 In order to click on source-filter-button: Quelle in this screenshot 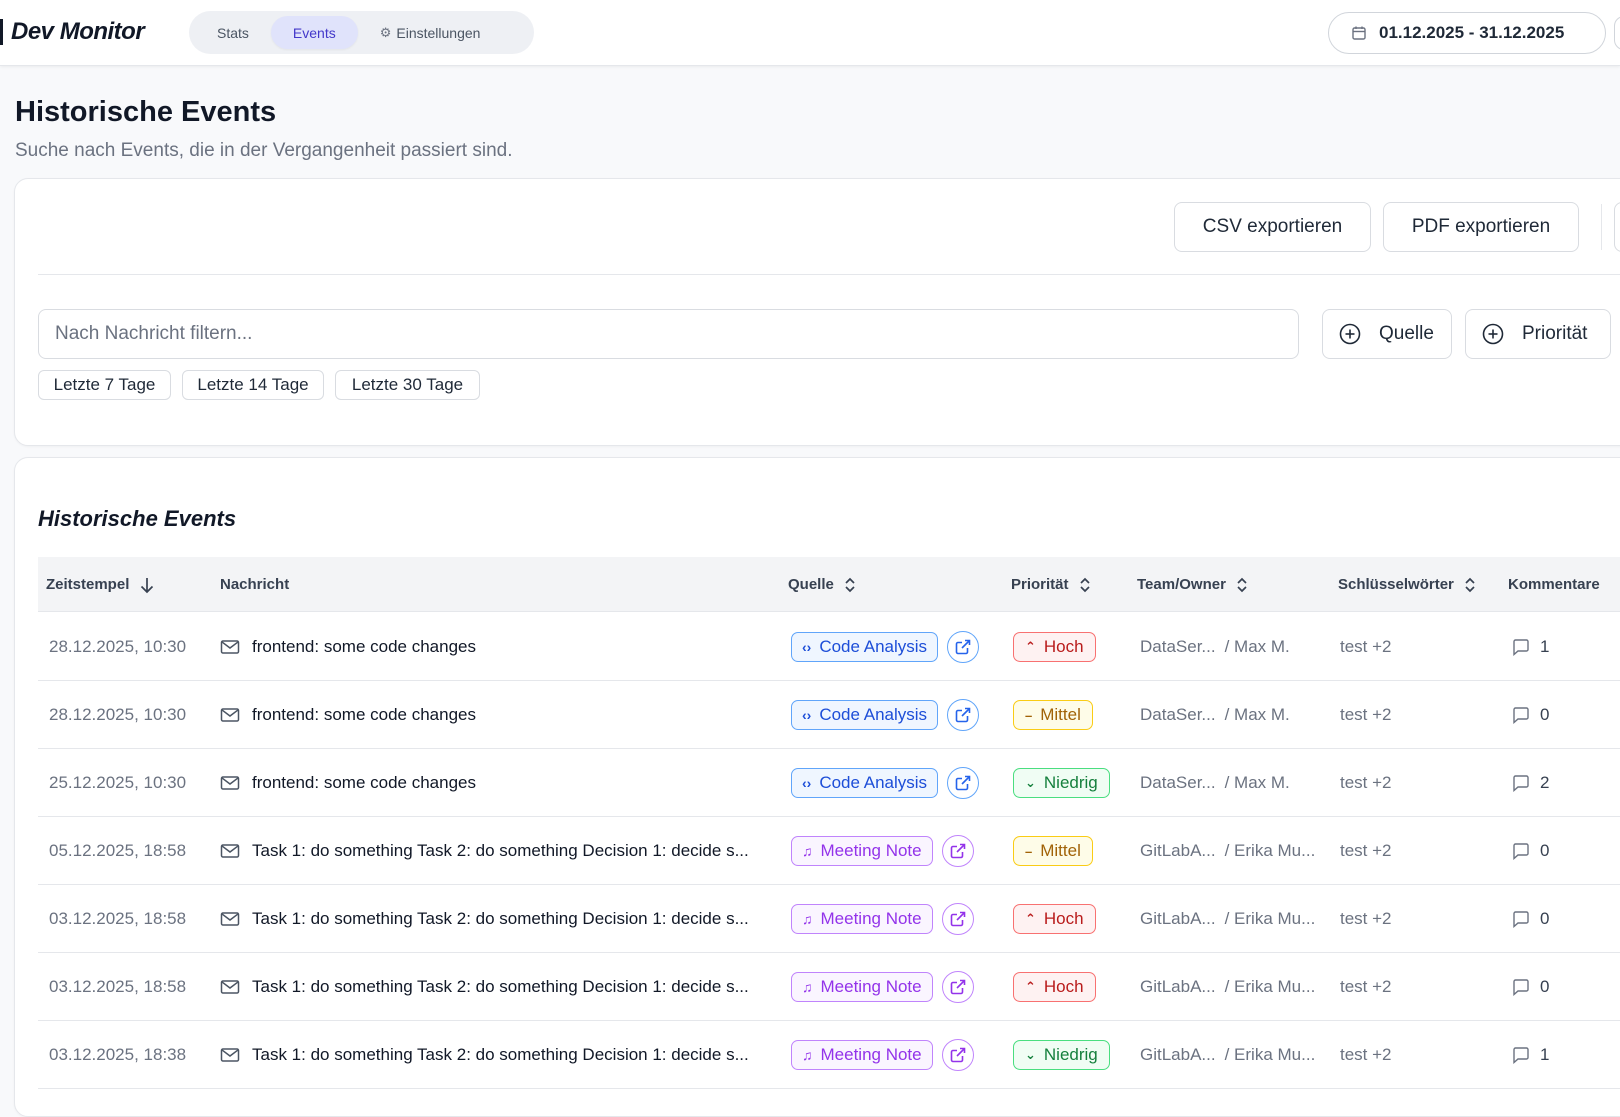, I will do `click(1387, 334)`.